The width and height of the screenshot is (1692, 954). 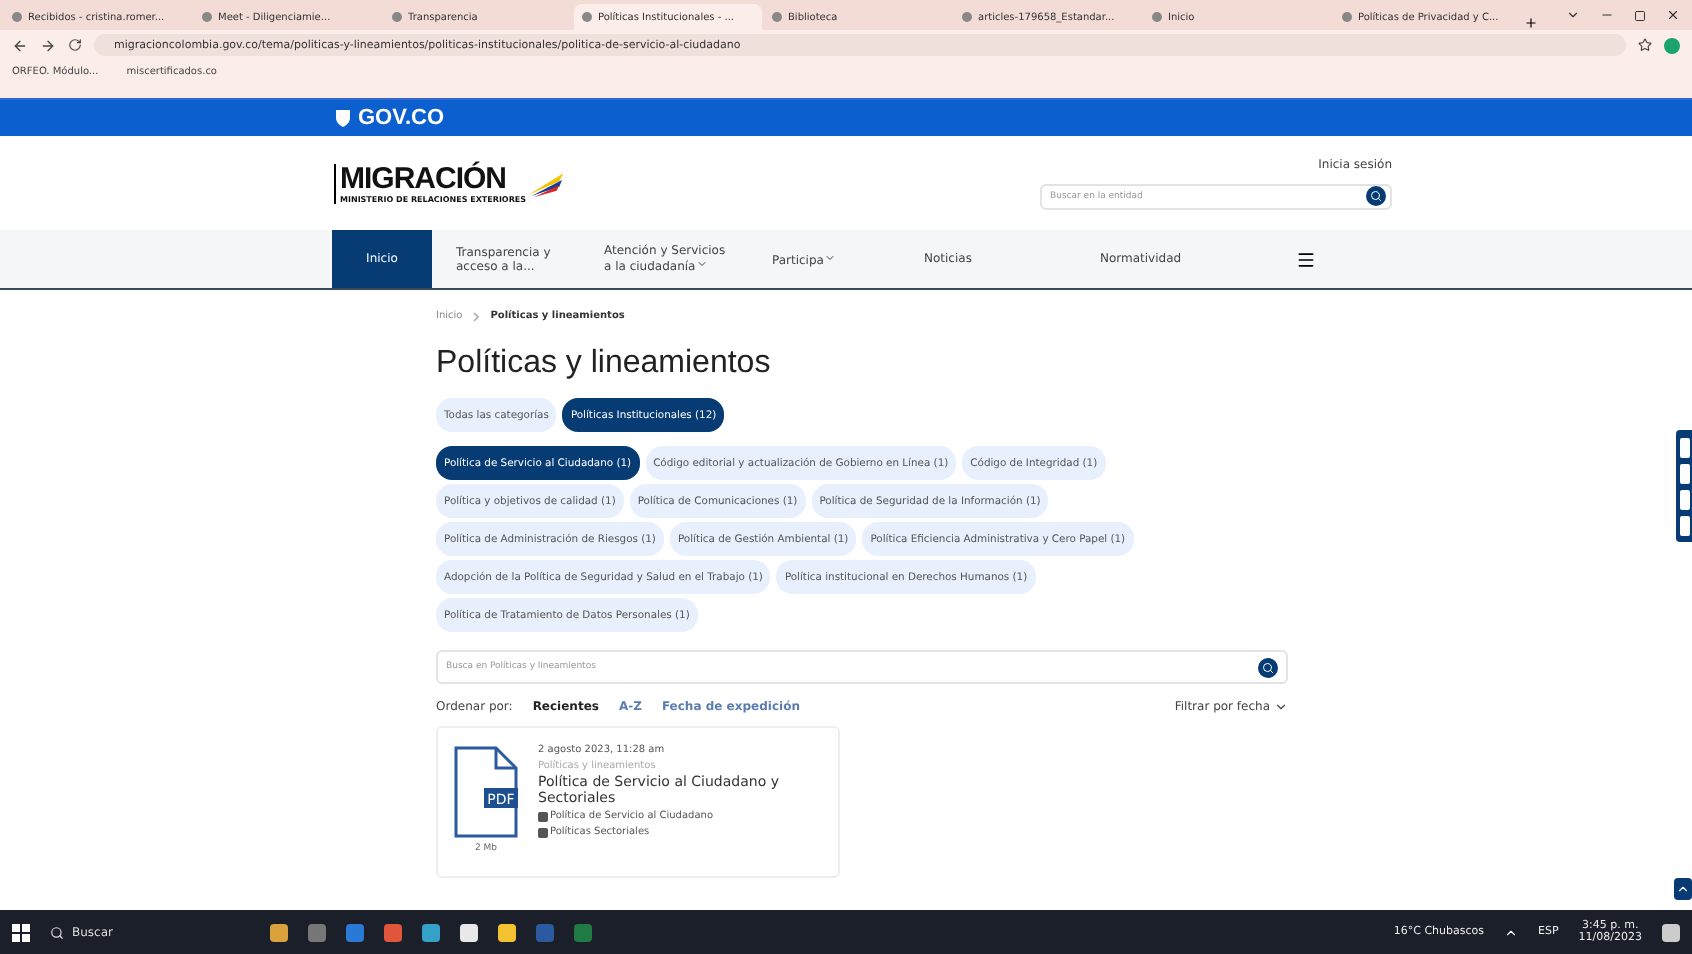 What do you see at coordinates (1531, 23) in the screenshot?
I see `new-tab-icon` at bounding box center [1531, 23].